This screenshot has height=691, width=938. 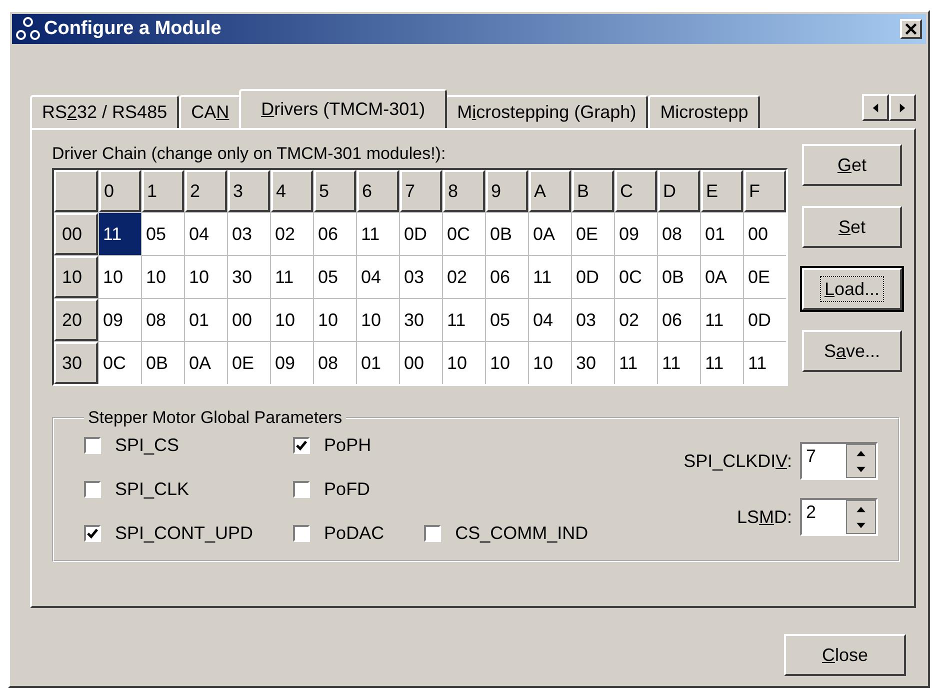 What do you see at coordinates (338, 445) in the screenshot?
I see `checkbox-option: PoPH` at bounding box center [338, 445].